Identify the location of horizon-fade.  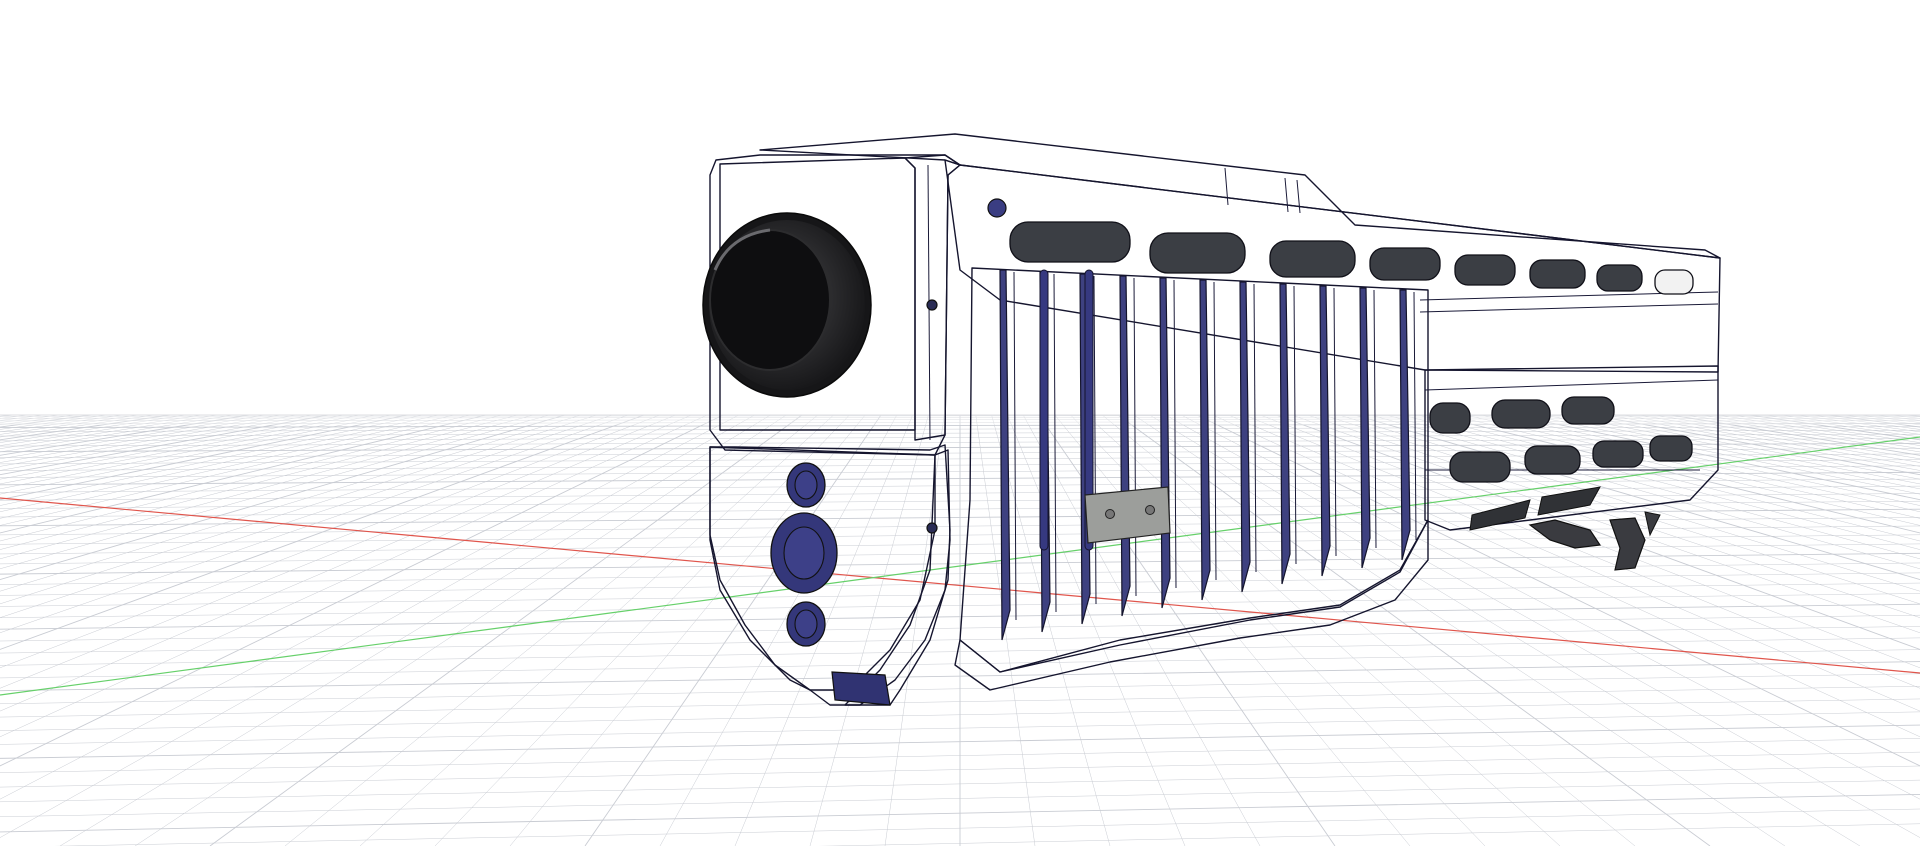
(960, 415).